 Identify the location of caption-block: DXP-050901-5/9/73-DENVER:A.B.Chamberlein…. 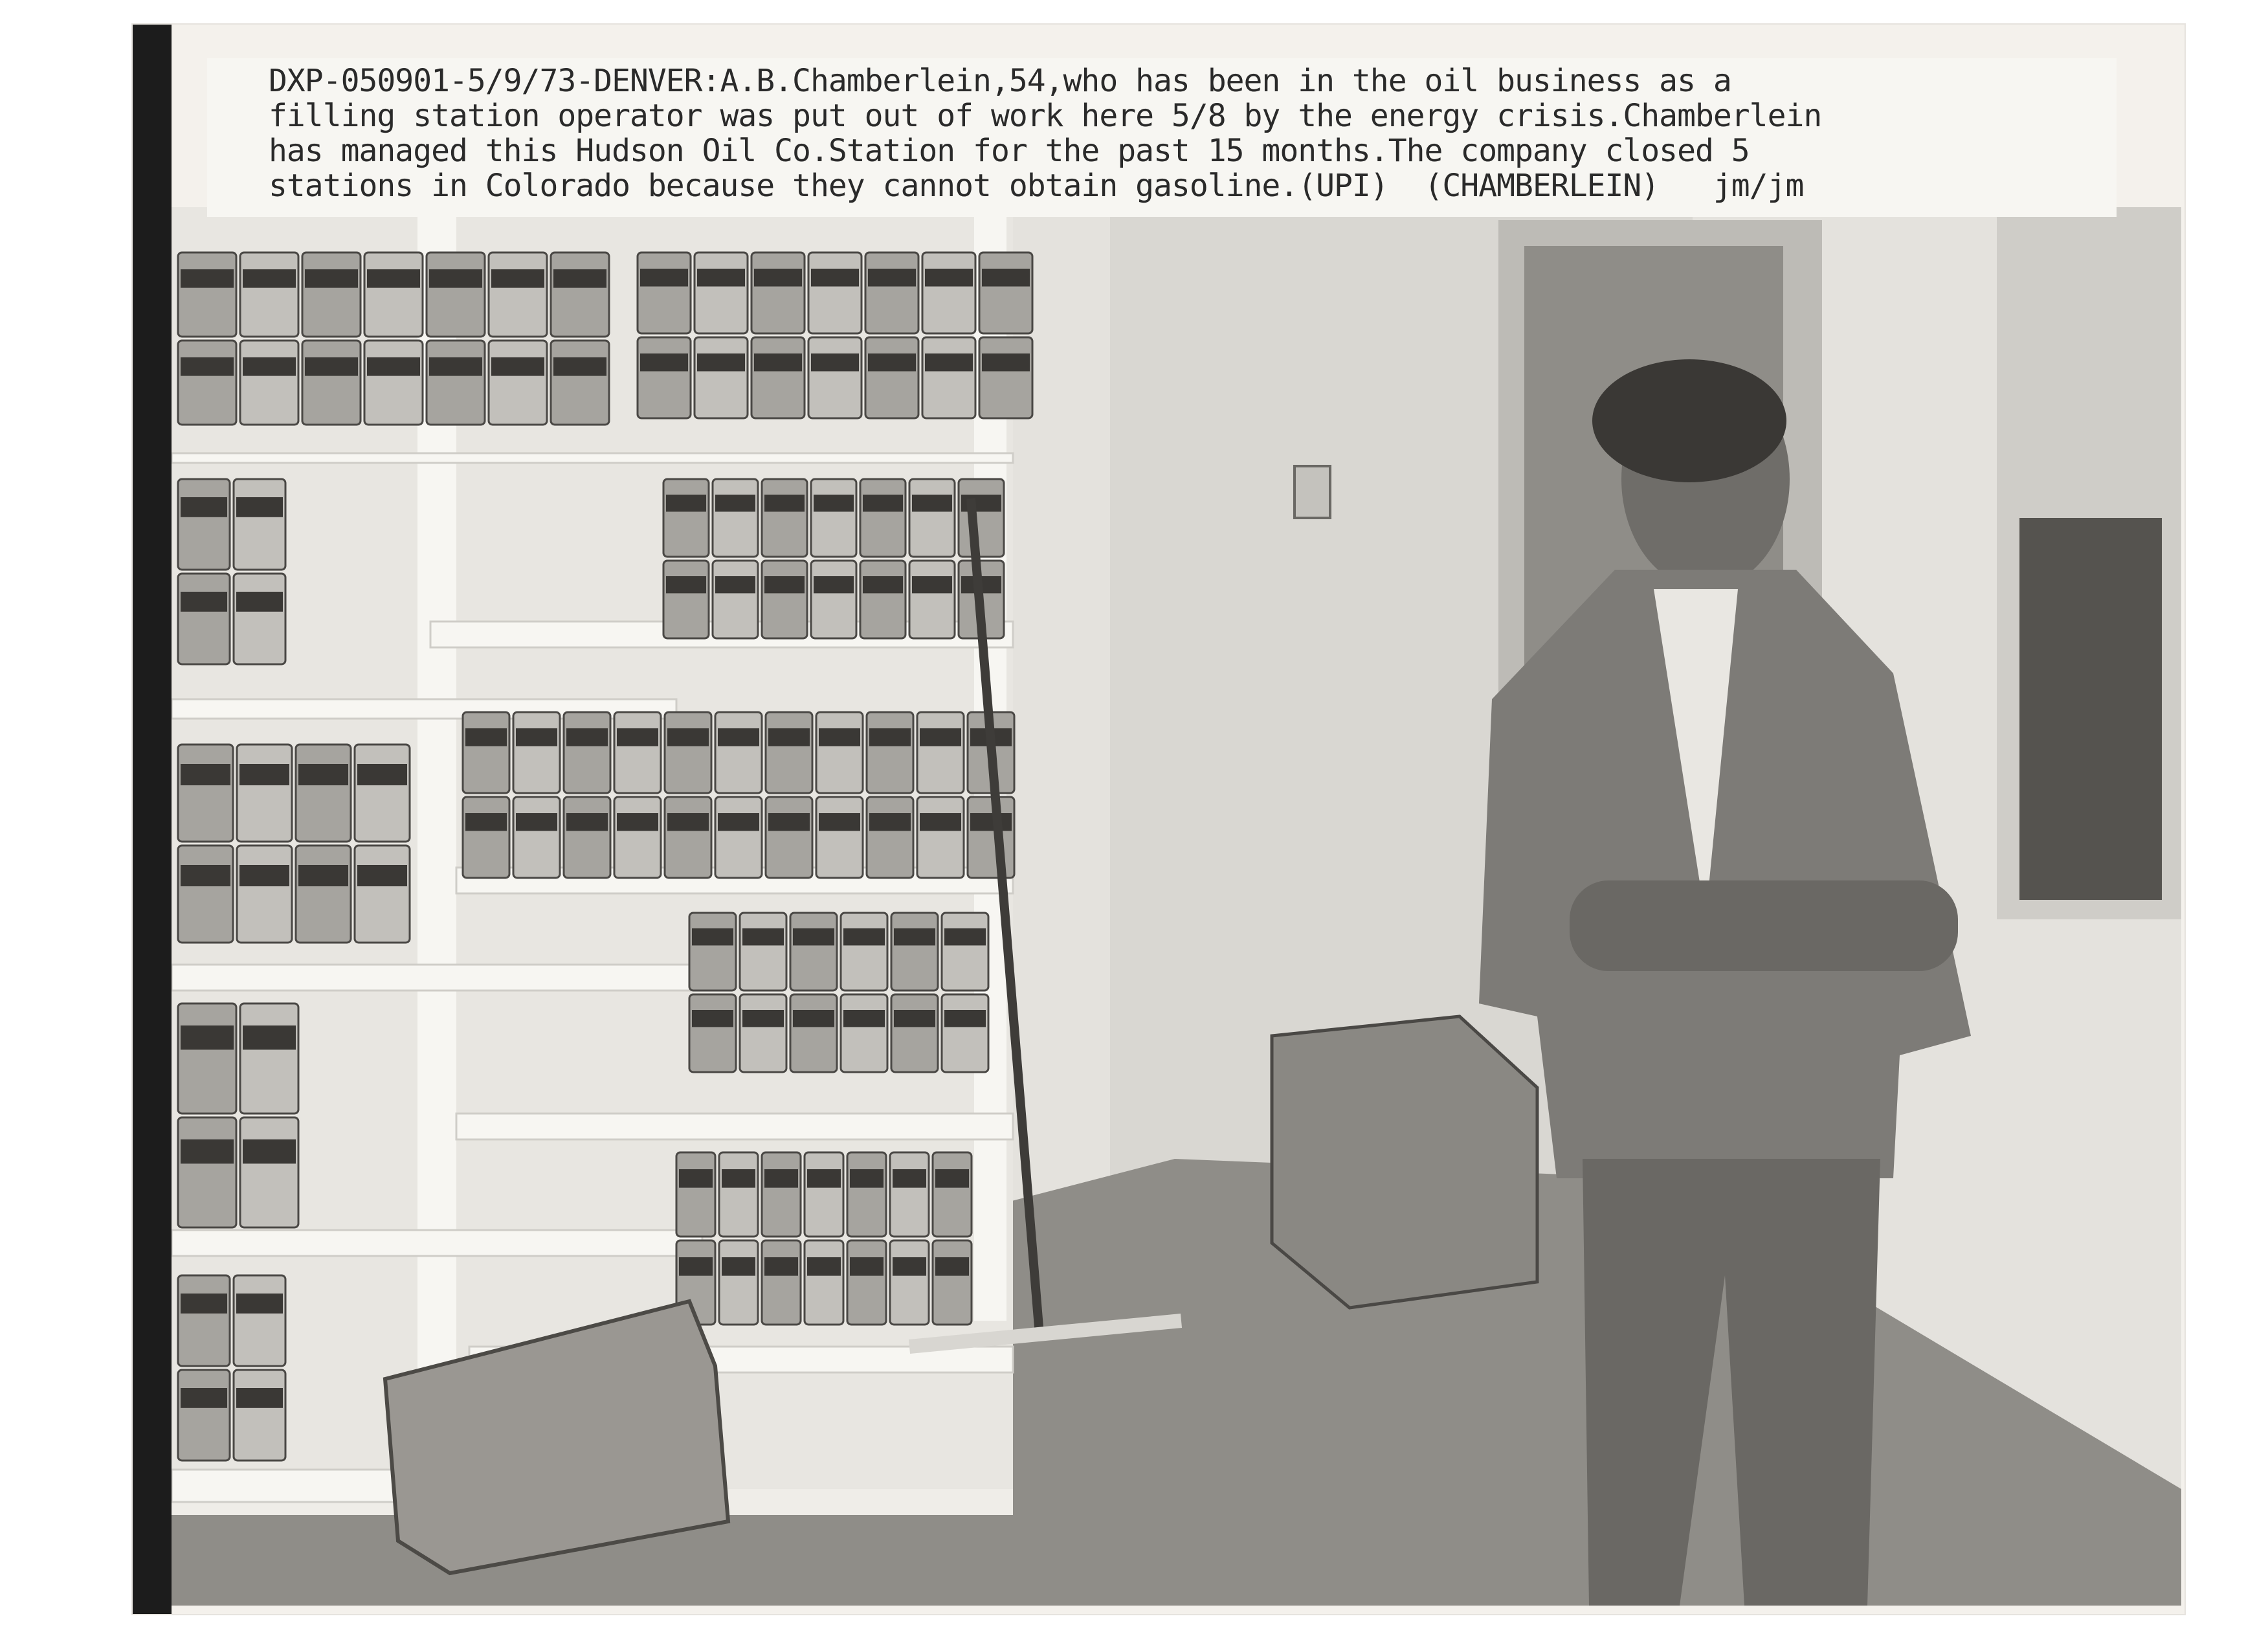
(1162, 137).